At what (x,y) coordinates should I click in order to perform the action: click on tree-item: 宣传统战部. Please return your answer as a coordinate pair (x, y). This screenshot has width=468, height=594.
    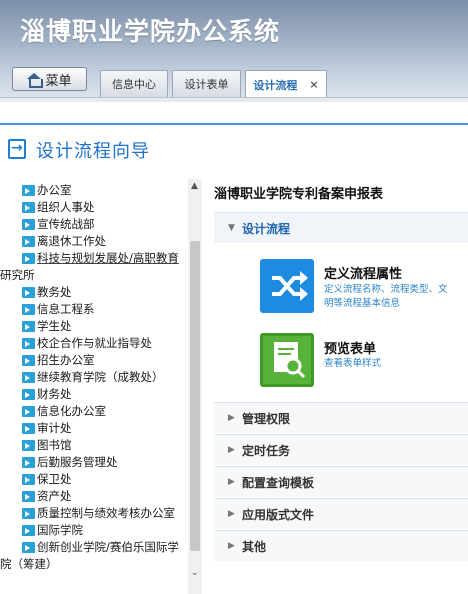
    Looking at the image, I should click on (107, 224).